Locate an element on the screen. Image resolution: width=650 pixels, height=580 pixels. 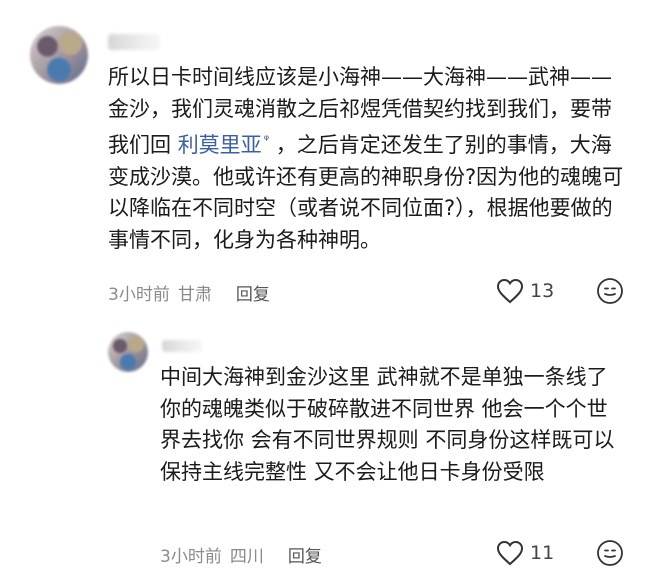
comment-meta: 3小时前 甘肃 回复 is located at coordinates (189, 292).